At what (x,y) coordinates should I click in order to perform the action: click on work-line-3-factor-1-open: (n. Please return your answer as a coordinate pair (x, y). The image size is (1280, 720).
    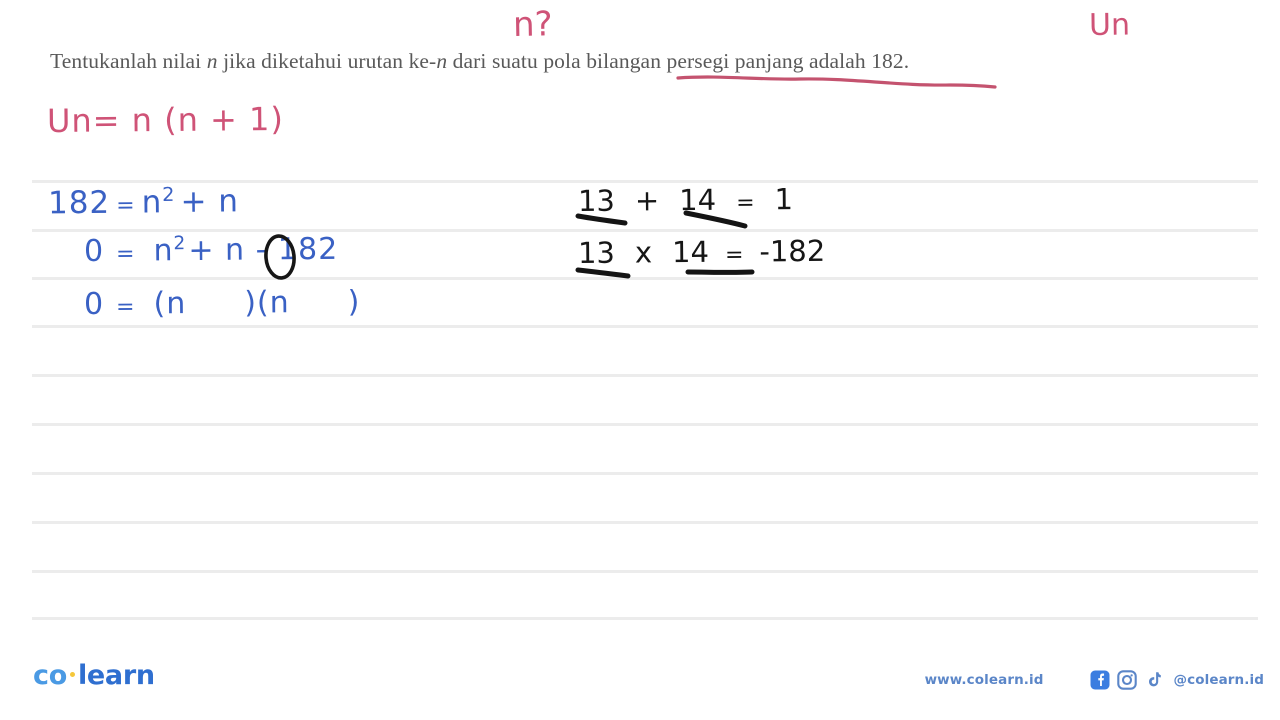
    Looking at the image, I should click on (170, 304).